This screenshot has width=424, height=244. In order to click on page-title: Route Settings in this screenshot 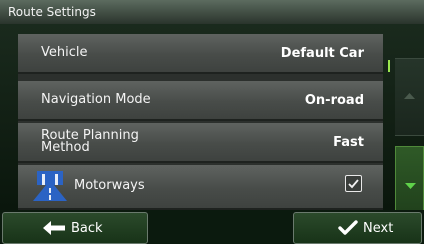, I will do `click(52, 12)`.